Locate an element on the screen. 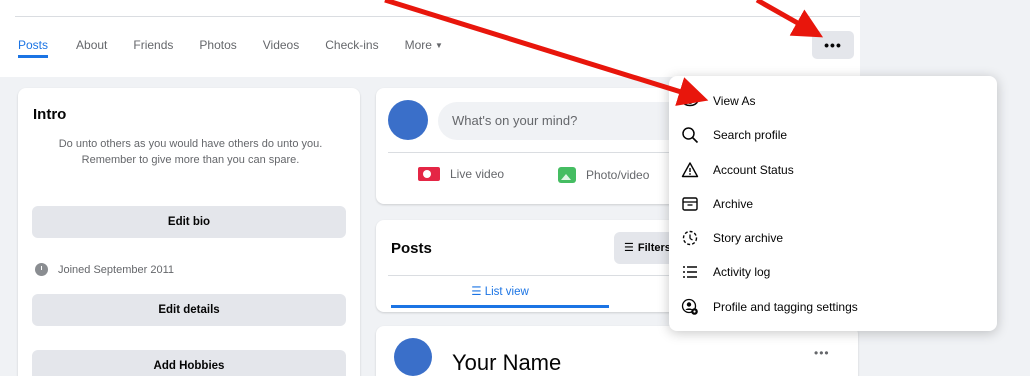 The width and height of the screenshot is (1030, 376). tab-more: More ▼ is located at coordinates (424, 47).